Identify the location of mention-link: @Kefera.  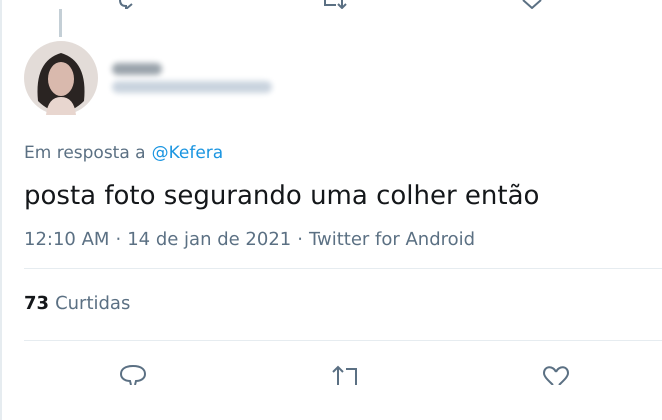
(188, 153).